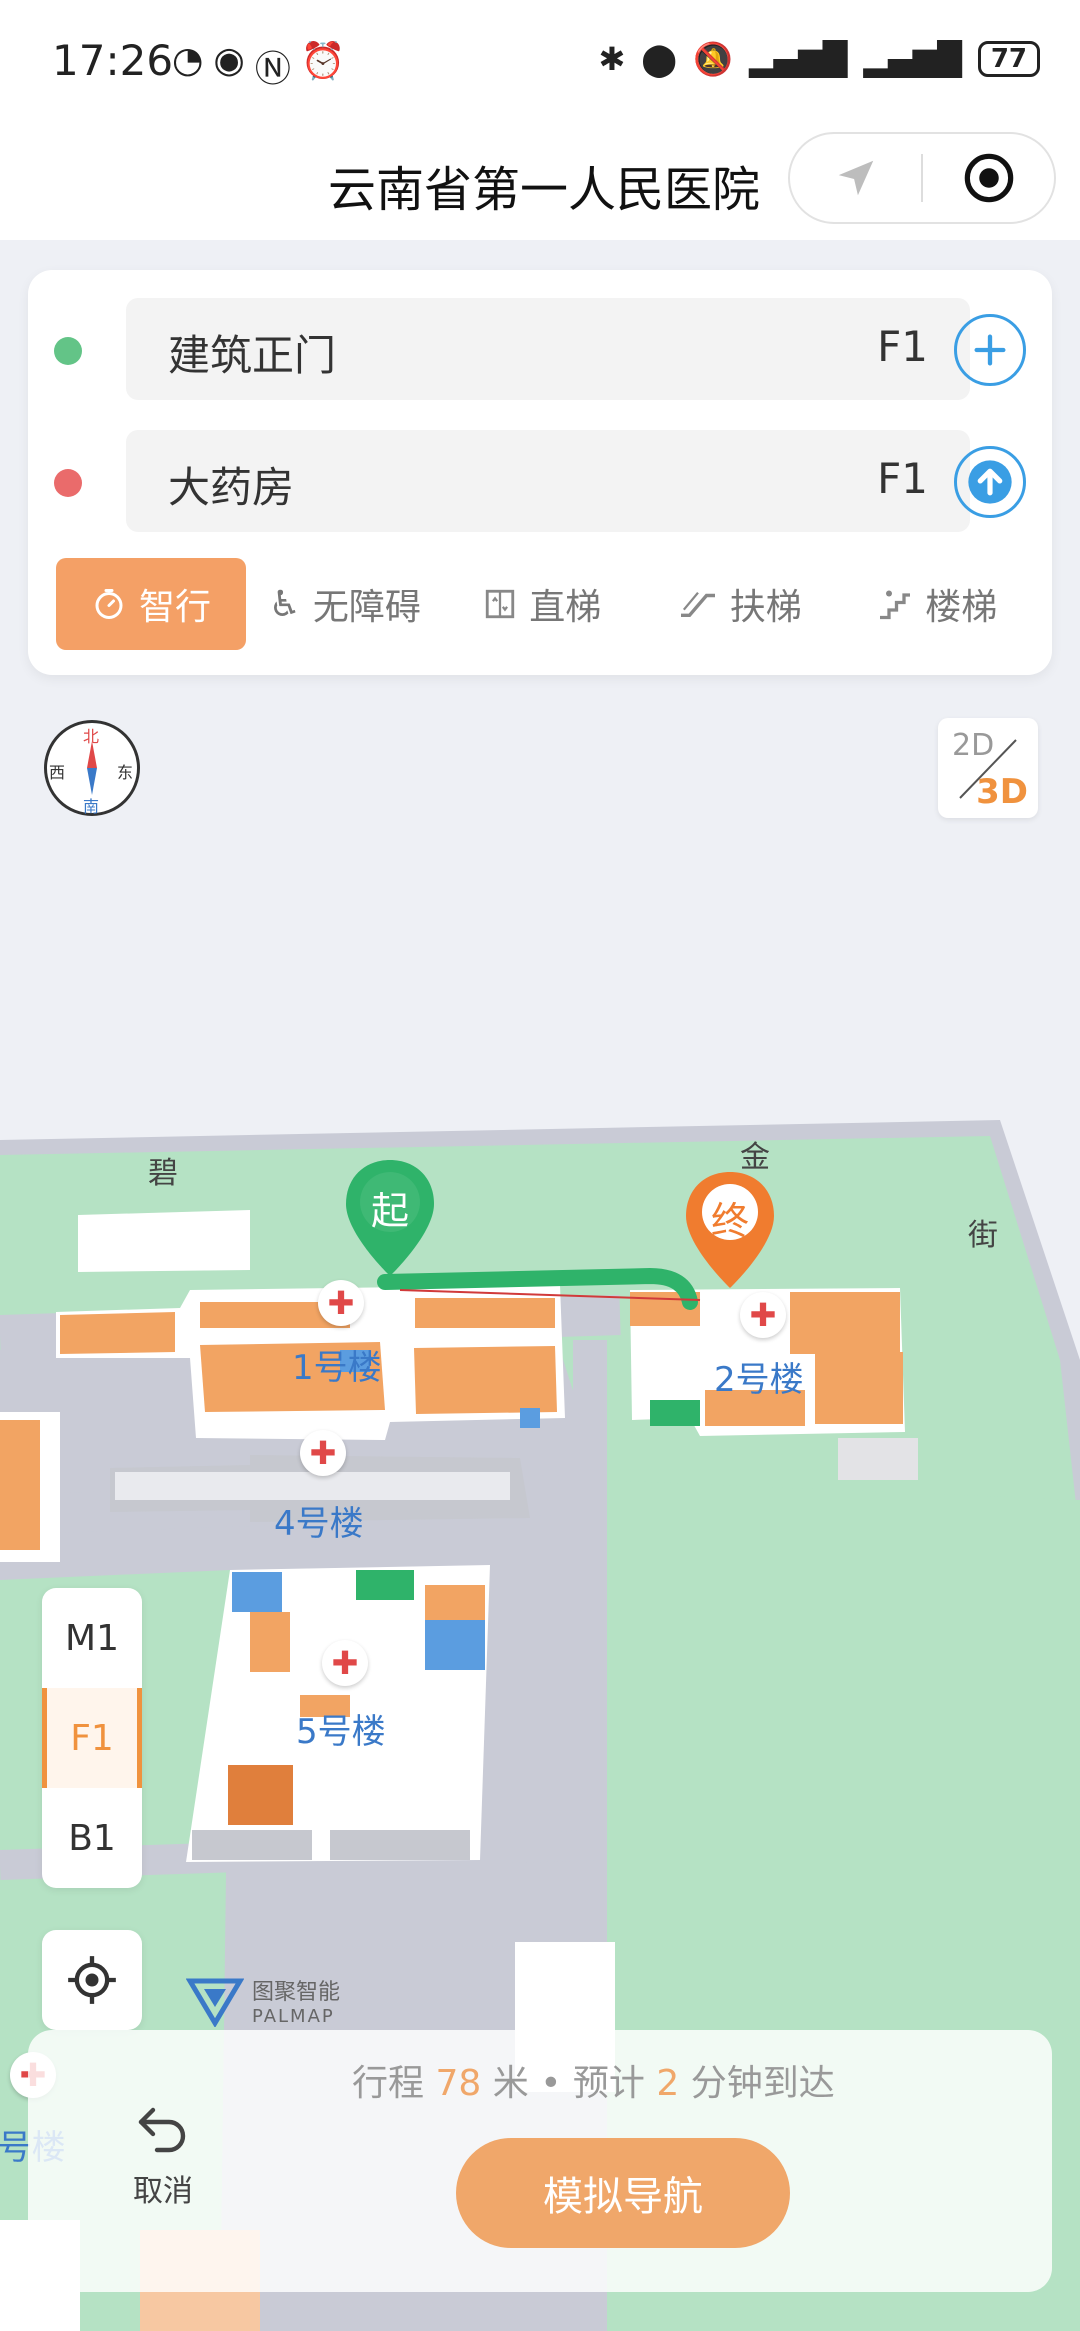 This screenshot has height=2331, width=1080. I want to click on wheelchair-icon: ♿, so click(284, 604).